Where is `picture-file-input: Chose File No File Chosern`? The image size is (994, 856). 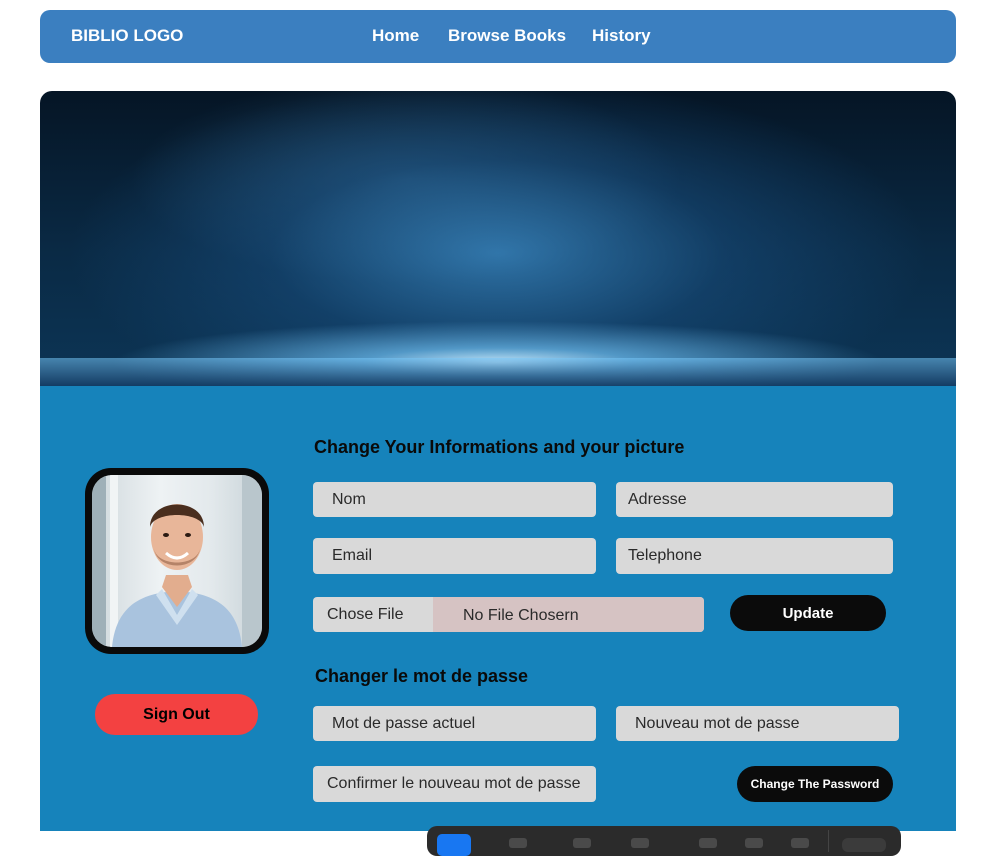
picture-file-input: Chose File No File Chosern is located at coordinates (508, 614).